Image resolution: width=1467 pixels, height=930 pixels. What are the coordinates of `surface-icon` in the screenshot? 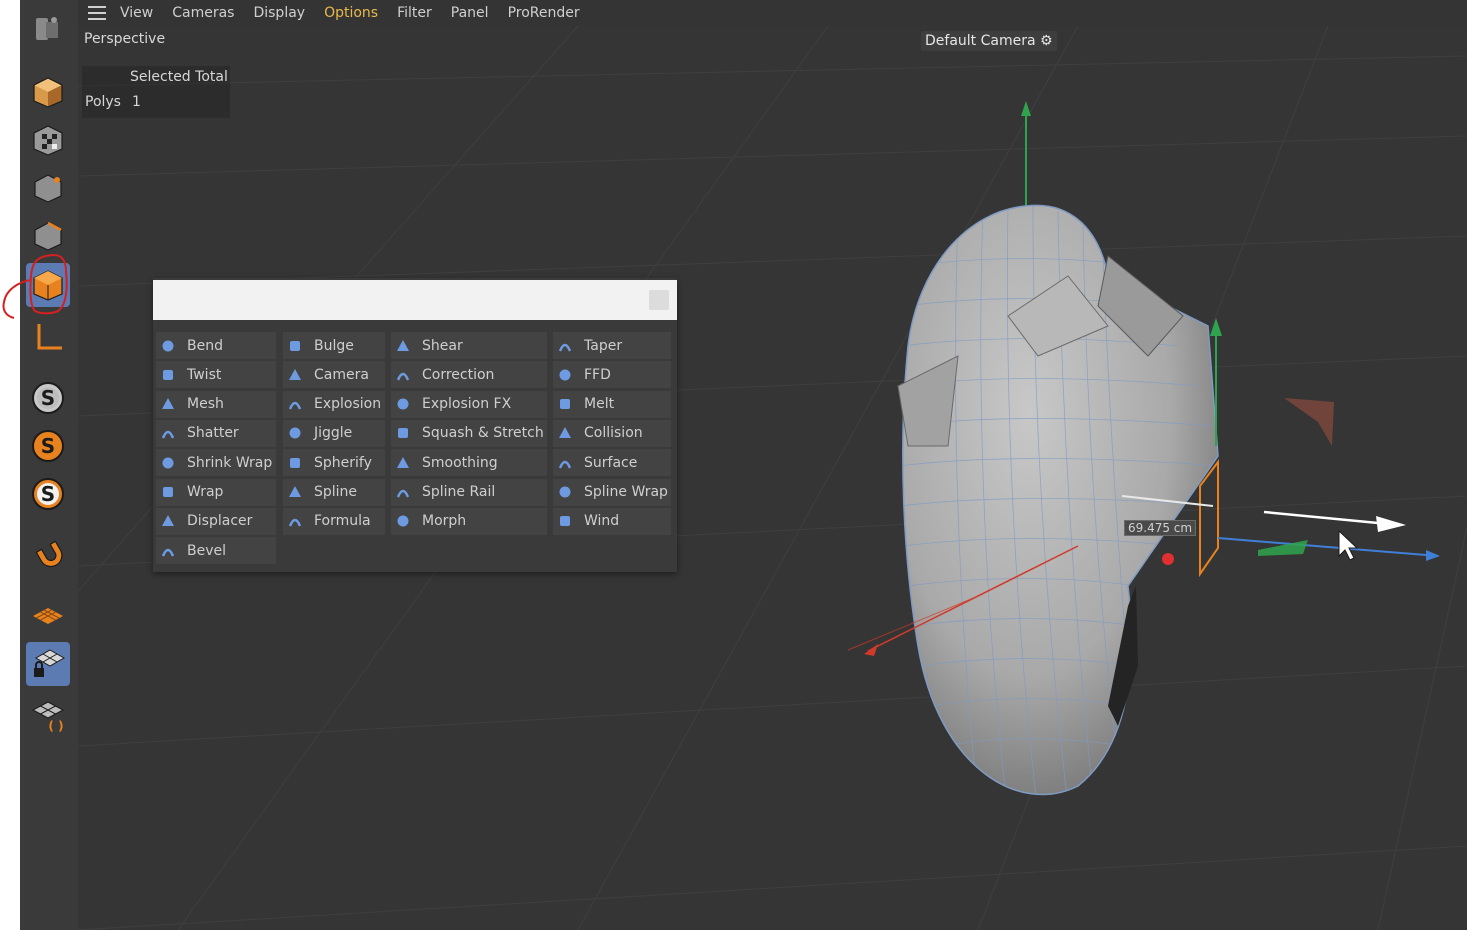 It's located at (565, 463).